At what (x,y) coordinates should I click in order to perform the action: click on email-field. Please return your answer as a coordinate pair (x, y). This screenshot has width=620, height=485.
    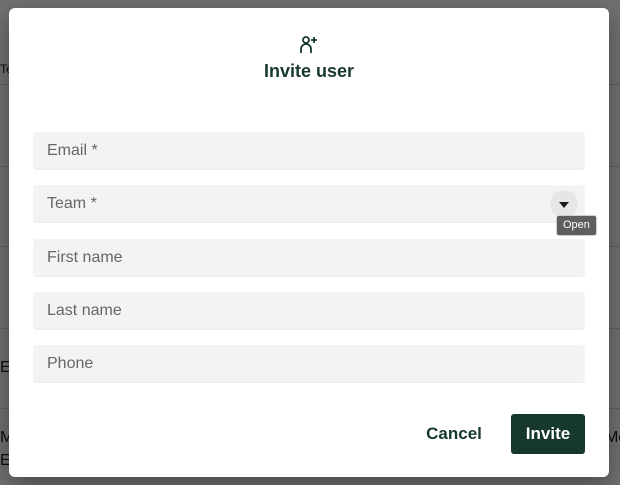
    Looking at the image, I should click on (309, 151).